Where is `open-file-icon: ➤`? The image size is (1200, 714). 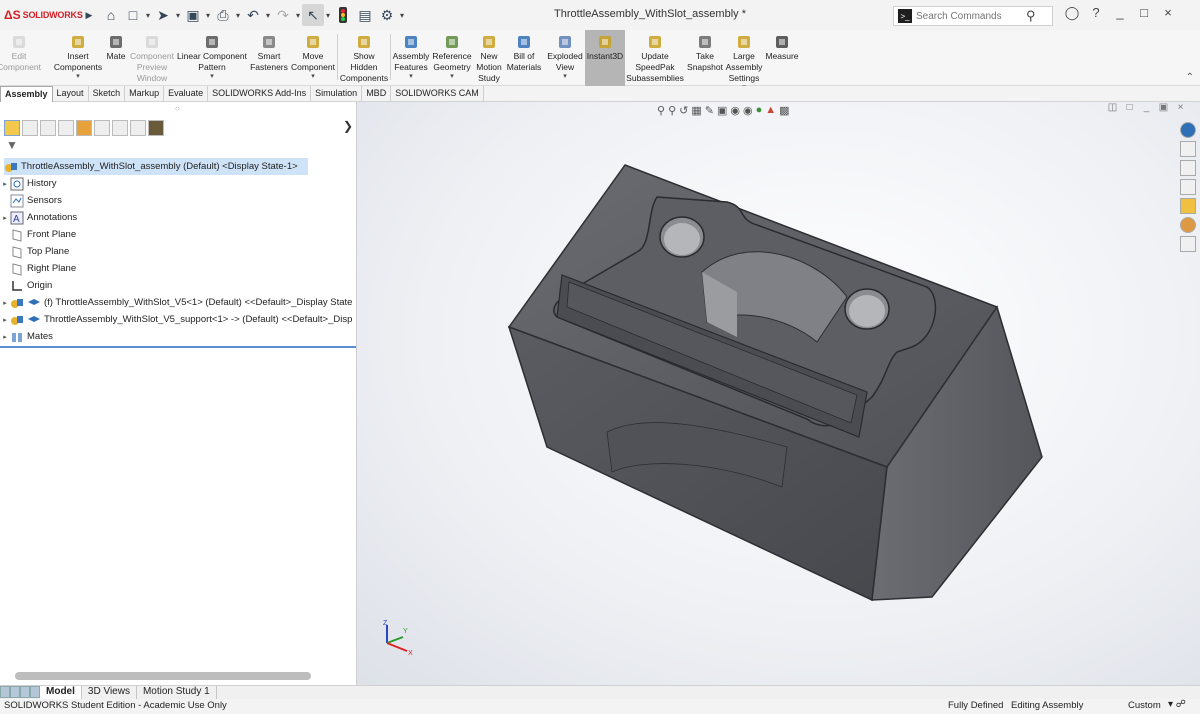 open-file-icon: ➤ is located at coordinates (163, 15).